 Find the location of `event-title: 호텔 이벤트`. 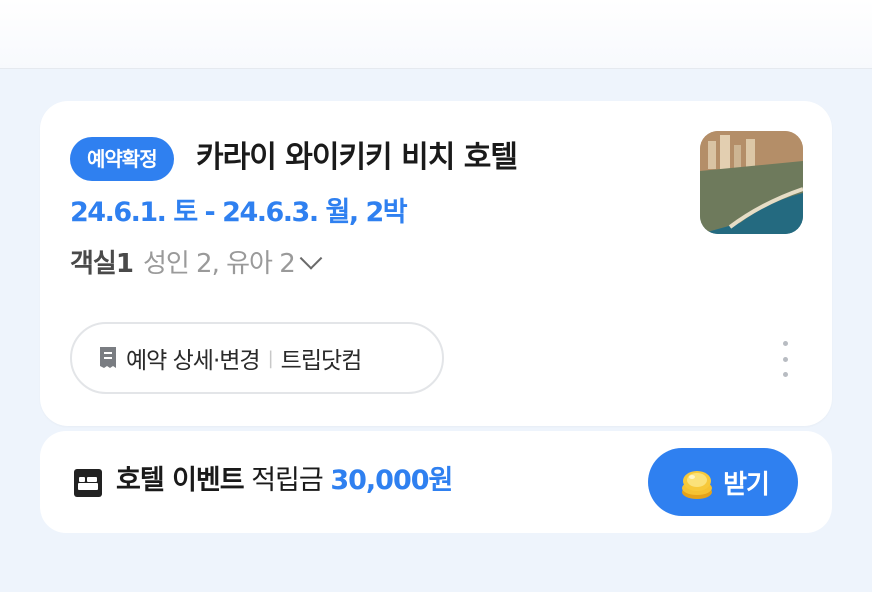

event-title: 호텔 이벤트 is located at coordinates (180, 480).